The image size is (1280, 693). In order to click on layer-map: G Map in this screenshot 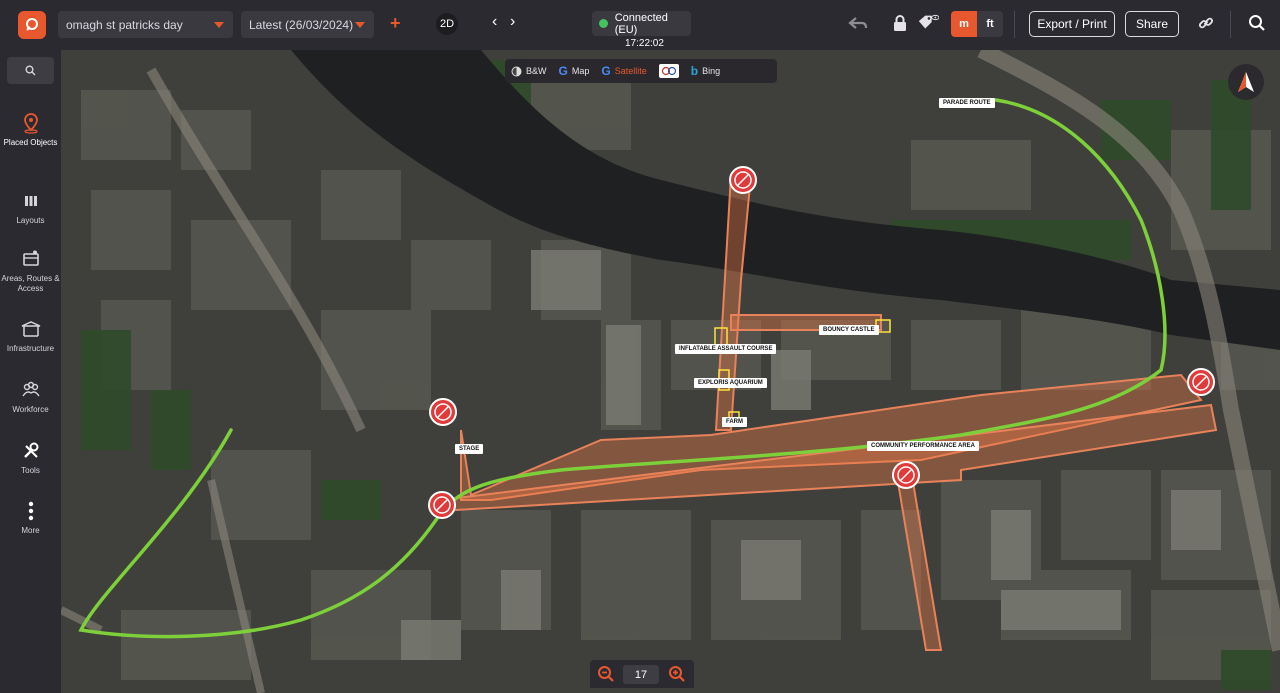, I will do `click(574, 71)`.